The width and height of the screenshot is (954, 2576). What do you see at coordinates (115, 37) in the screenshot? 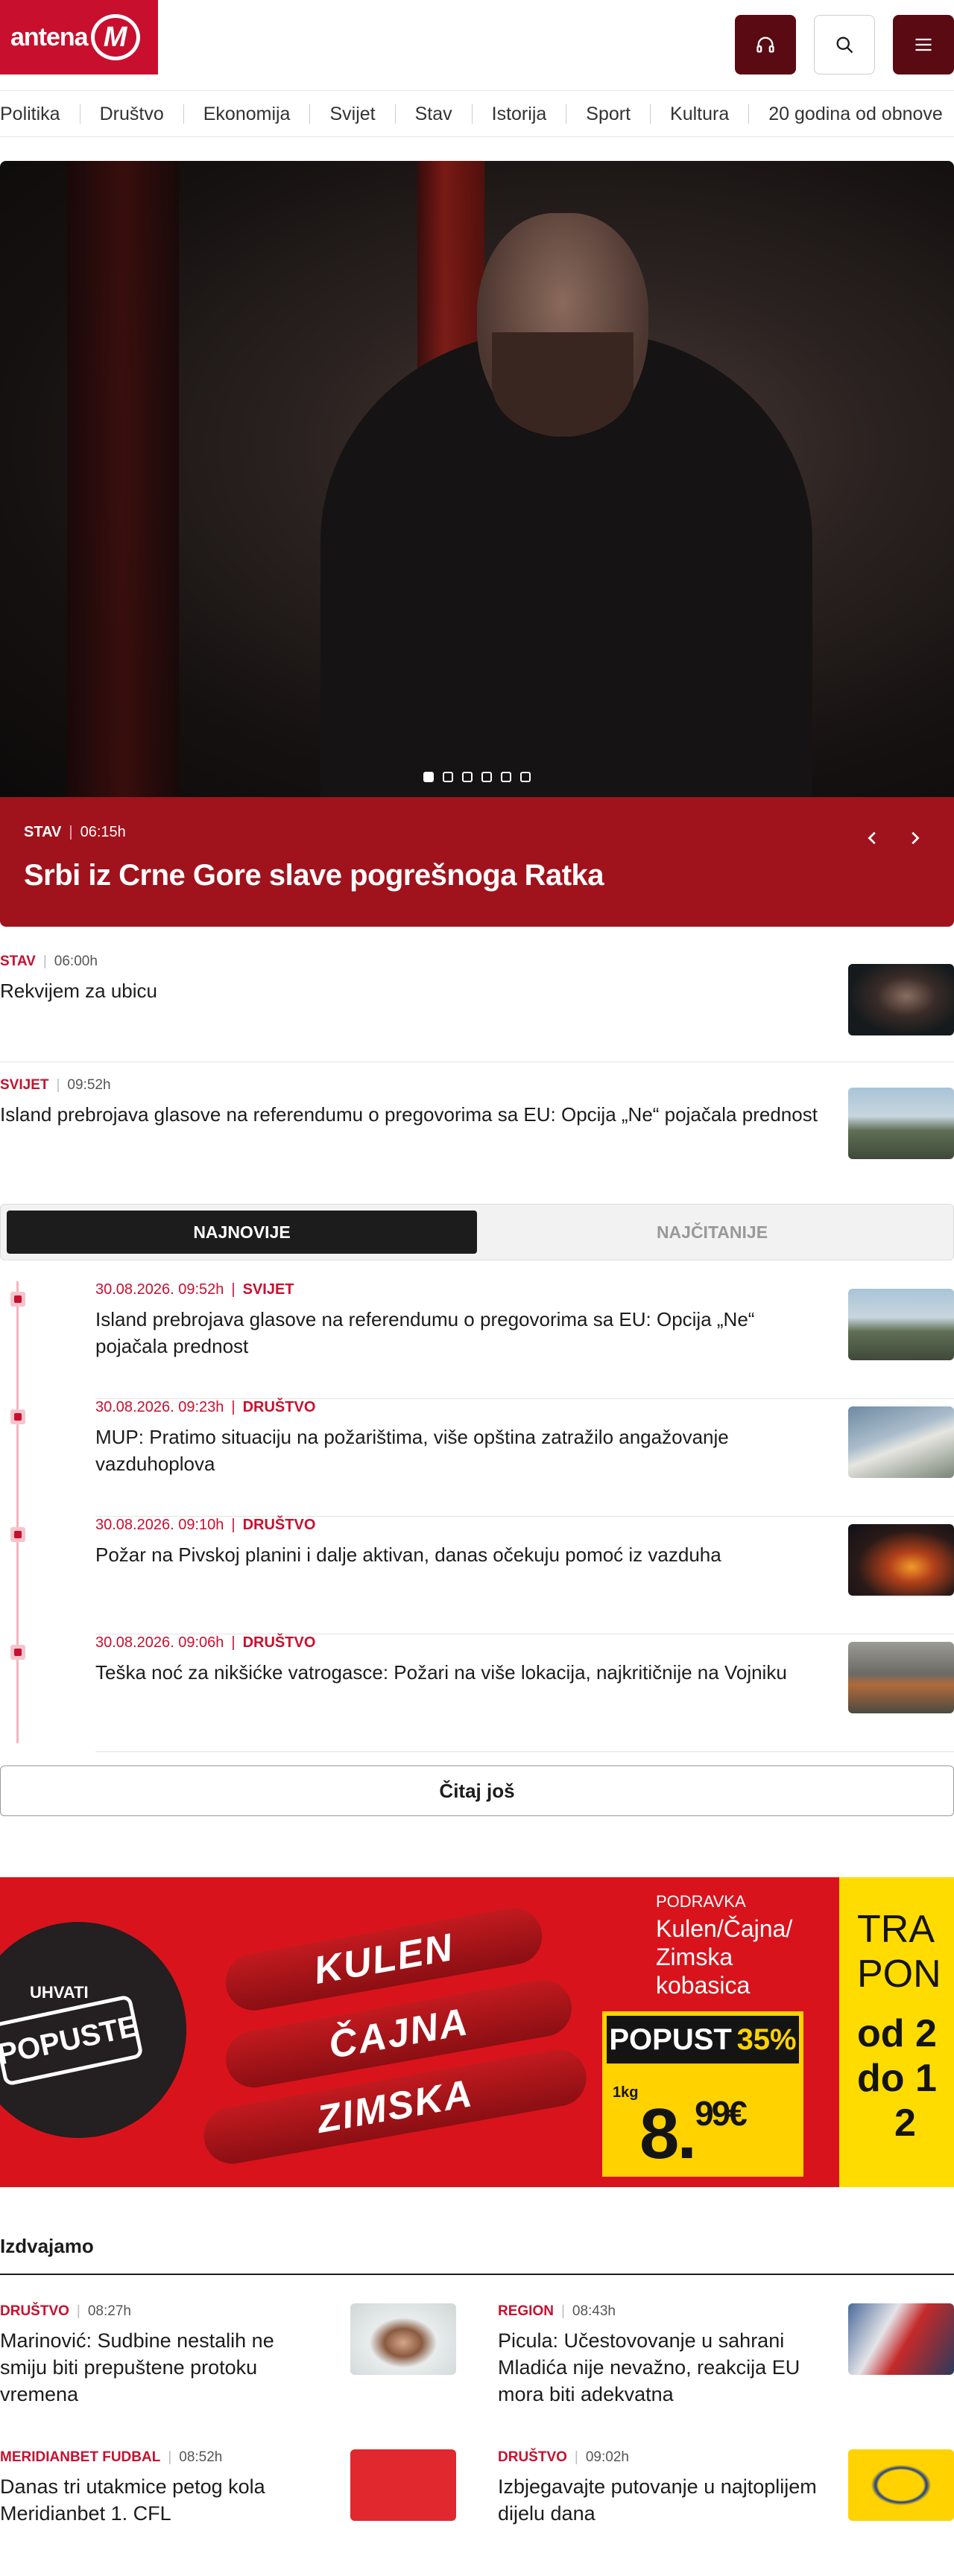
I see `logo-letter: M` at bounding box center [115, 37].